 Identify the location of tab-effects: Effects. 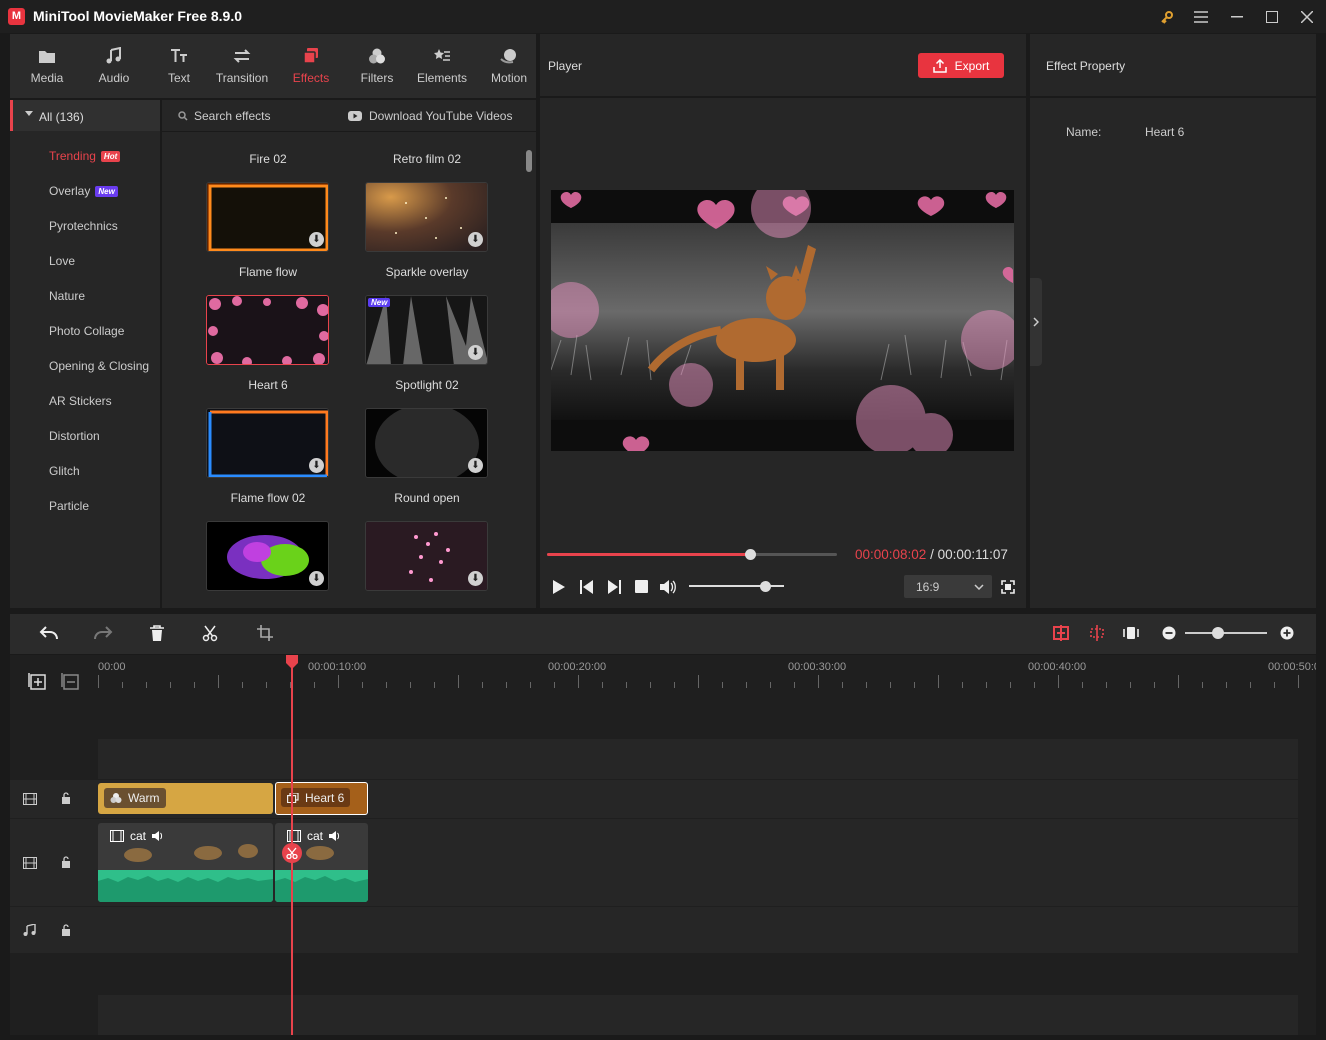
(311, 66).